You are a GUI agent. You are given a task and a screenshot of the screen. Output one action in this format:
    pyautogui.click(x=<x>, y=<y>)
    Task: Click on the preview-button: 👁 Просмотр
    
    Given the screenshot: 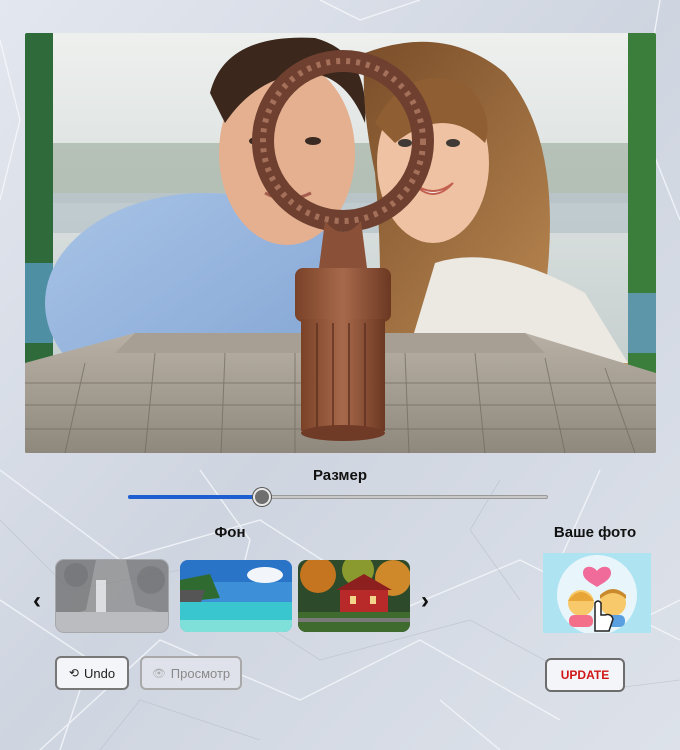 What is the action you would take?
    pyautogui.click(x=191, y=673)
    